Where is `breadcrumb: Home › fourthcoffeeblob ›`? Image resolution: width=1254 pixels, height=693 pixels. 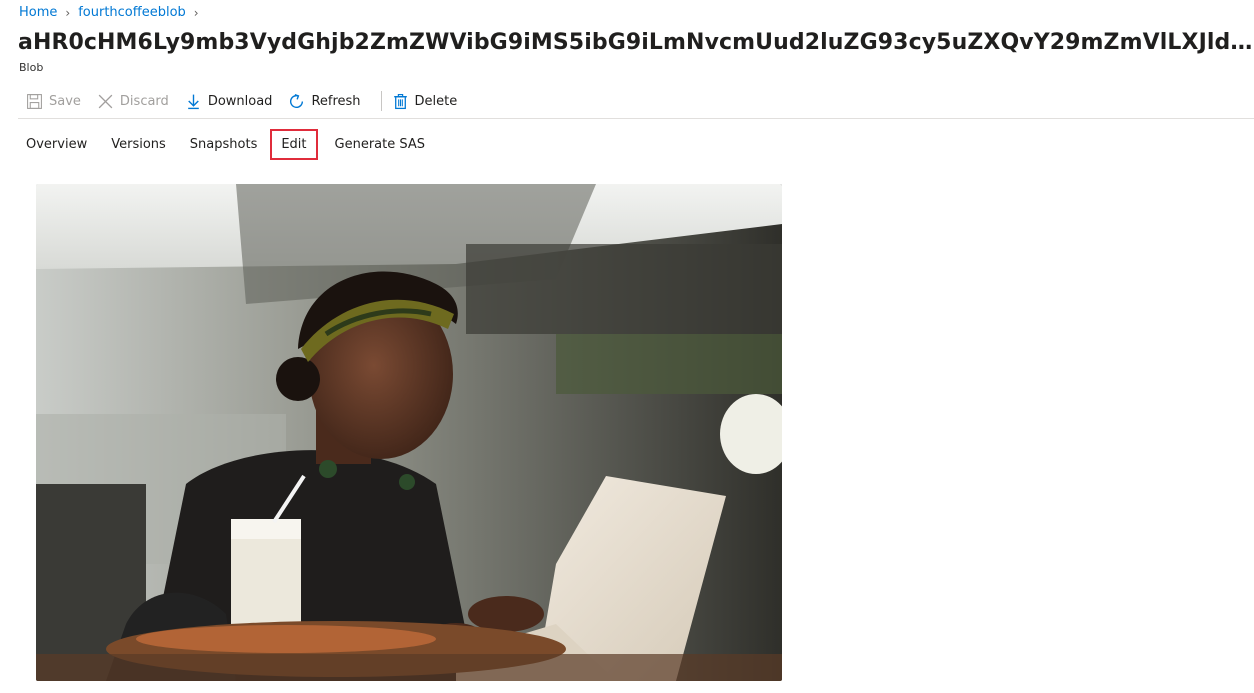
breadcrumb: Home › fourthcoffeeblob › is located at coordinates (110, 12).